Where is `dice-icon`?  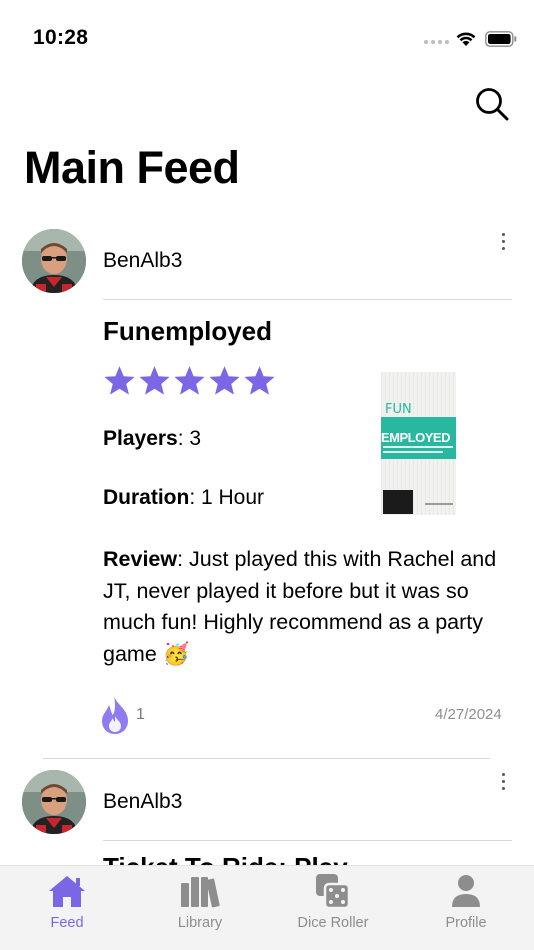 dice-icon is located at coordinates (333, 891).